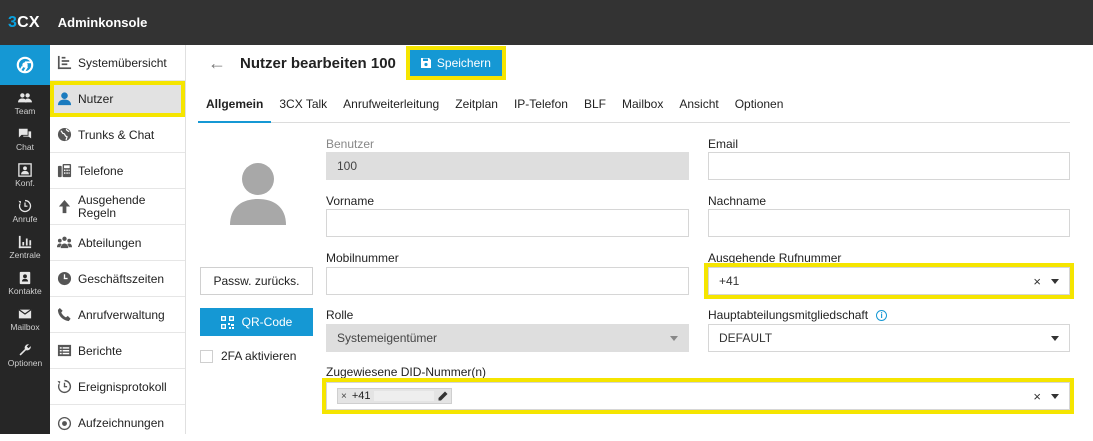  What do you see at coordinates (206, 356) in the screenshot?
I see `twofa-checkbox` at bounding box center [206, 356].